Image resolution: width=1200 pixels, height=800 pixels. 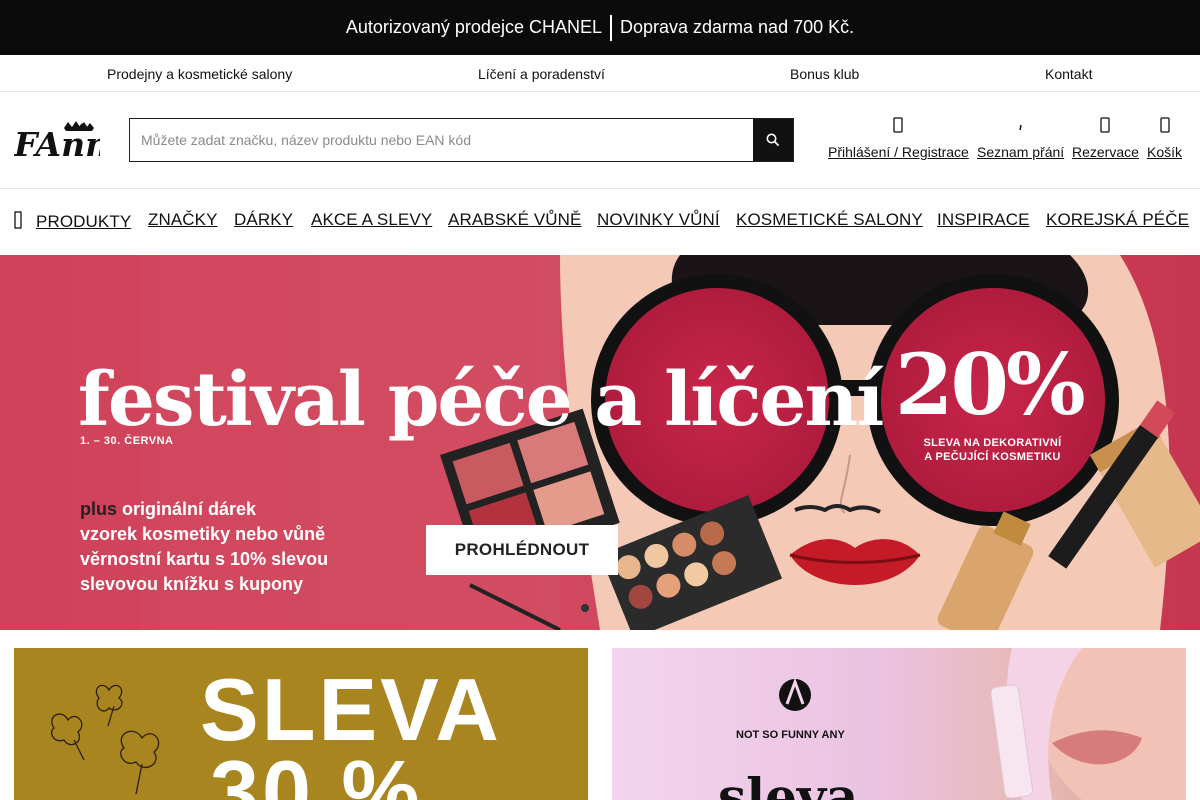 I want to click on free-shipping-text: Doprava zdarma nad 700 Kč., so click(x=737, y=27).